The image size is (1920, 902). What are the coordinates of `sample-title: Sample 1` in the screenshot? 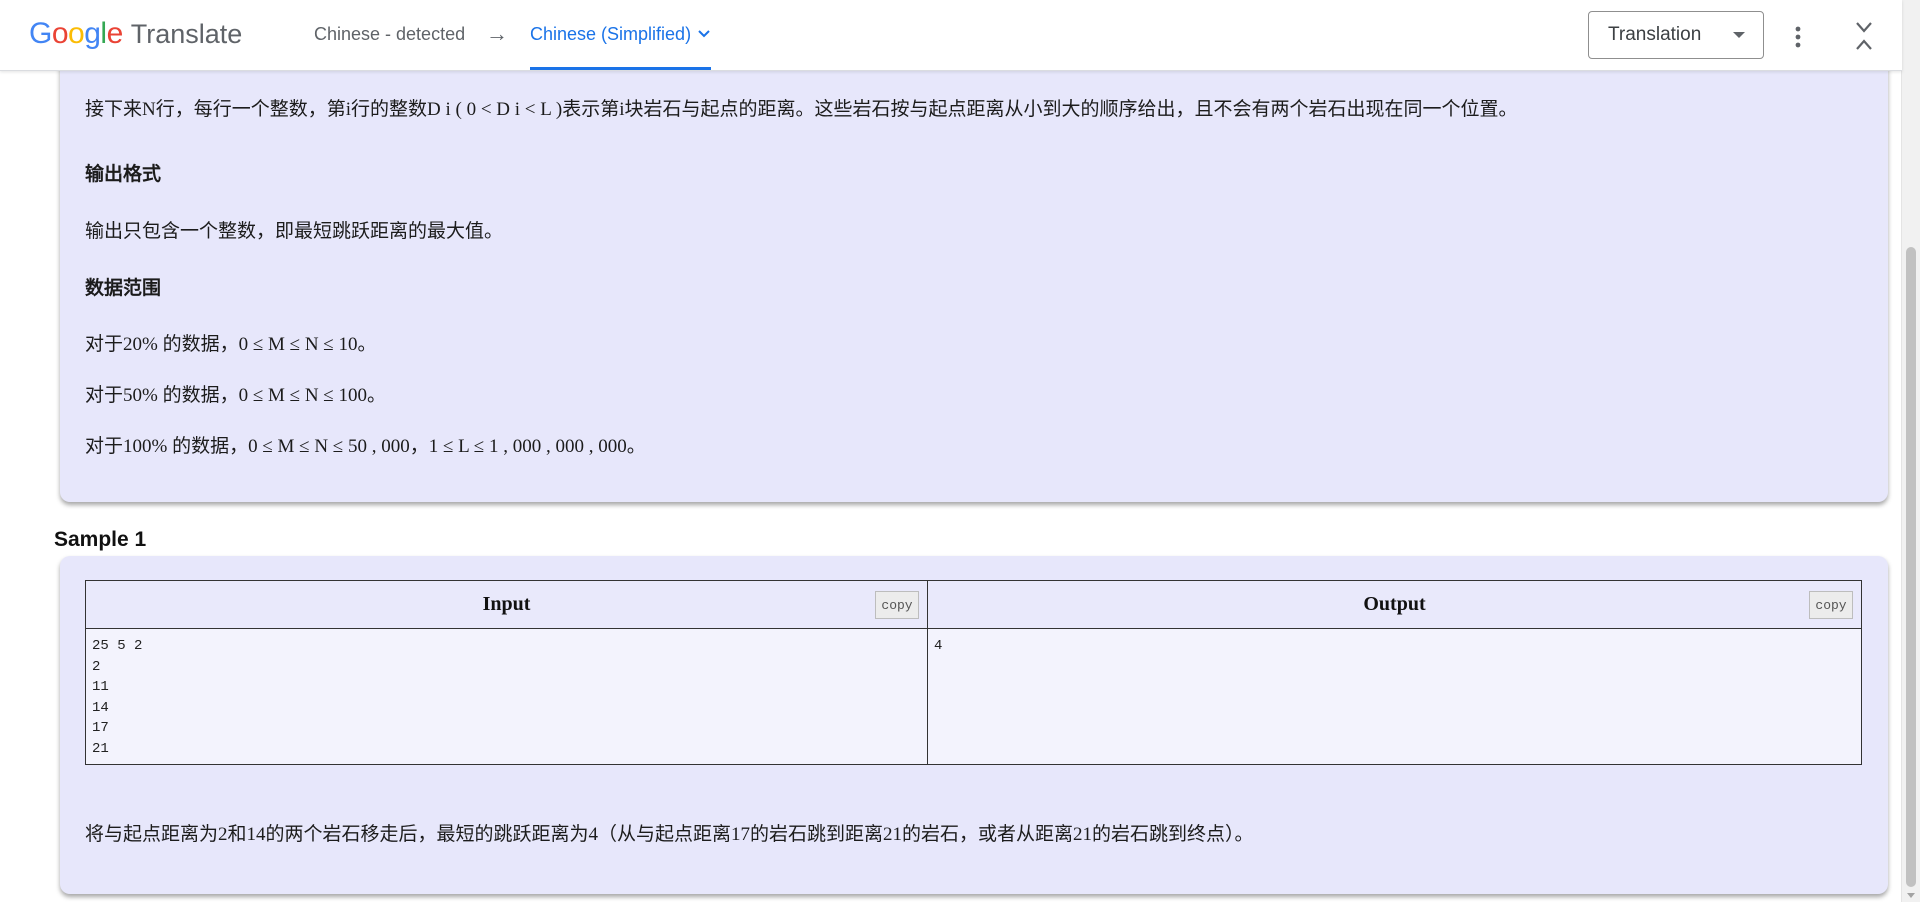 It's located at (100, 539).